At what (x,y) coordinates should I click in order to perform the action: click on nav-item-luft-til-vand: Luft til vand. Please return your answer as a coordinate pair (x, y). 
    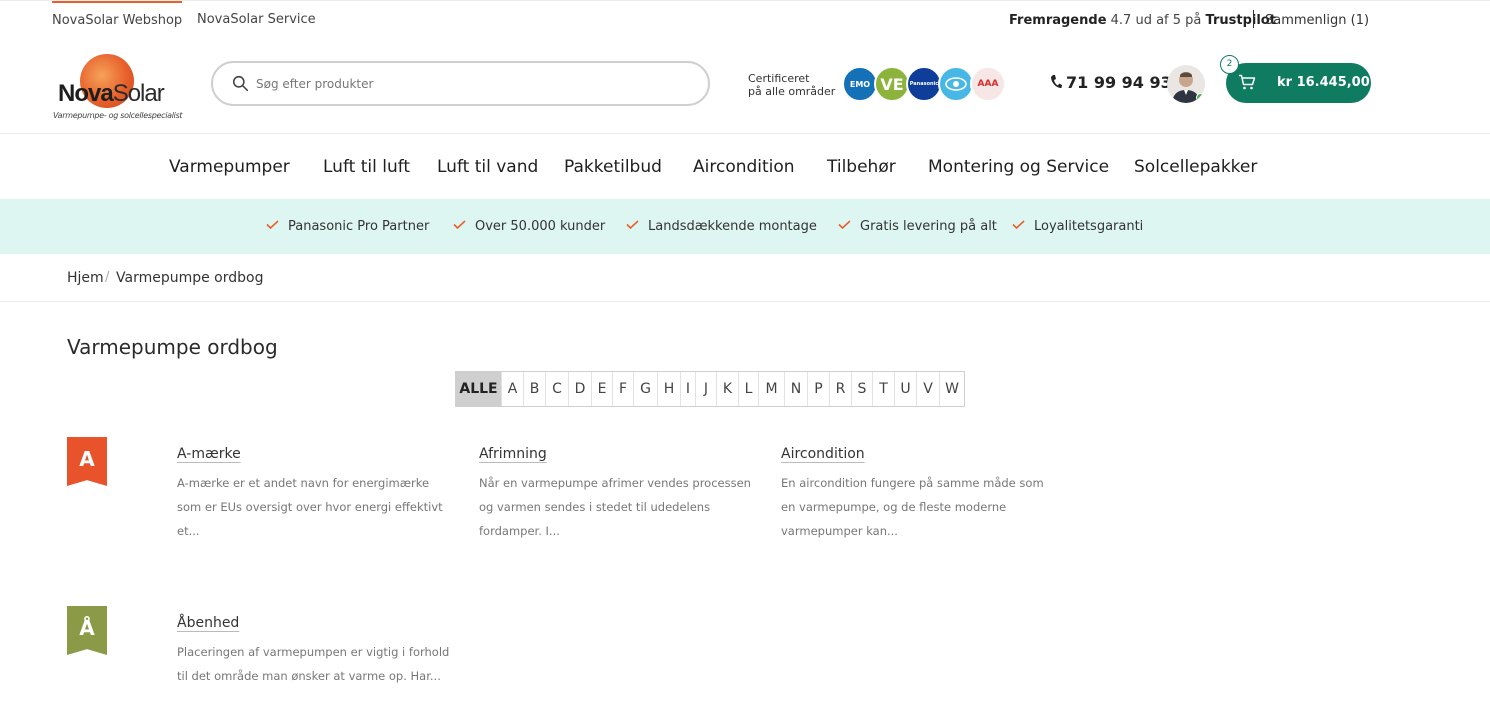
    Looking at the image, I should click on (487, 167).